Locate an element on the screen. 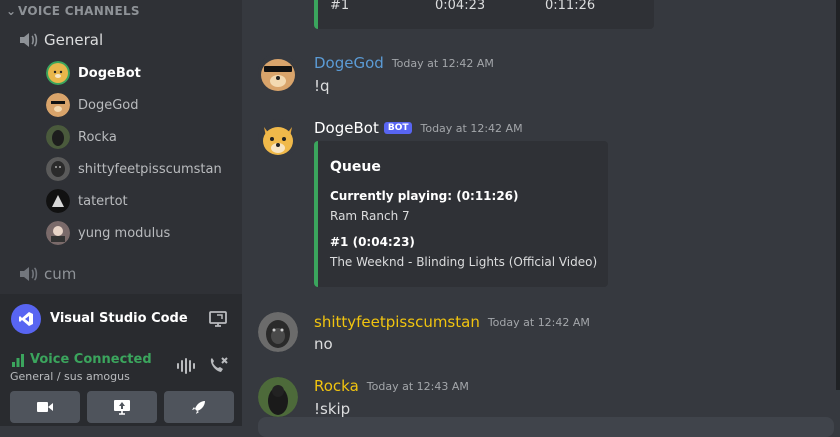 The image size is (840, 437). message-text: !skip is located at coordinates (332, 409).